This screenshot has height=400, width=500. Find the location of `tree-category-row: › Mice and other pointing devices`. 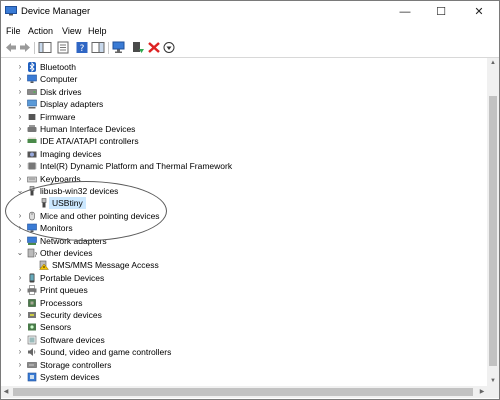

tree-category-row: › Mice and other pointing devices is located at coordinates (244, 216).